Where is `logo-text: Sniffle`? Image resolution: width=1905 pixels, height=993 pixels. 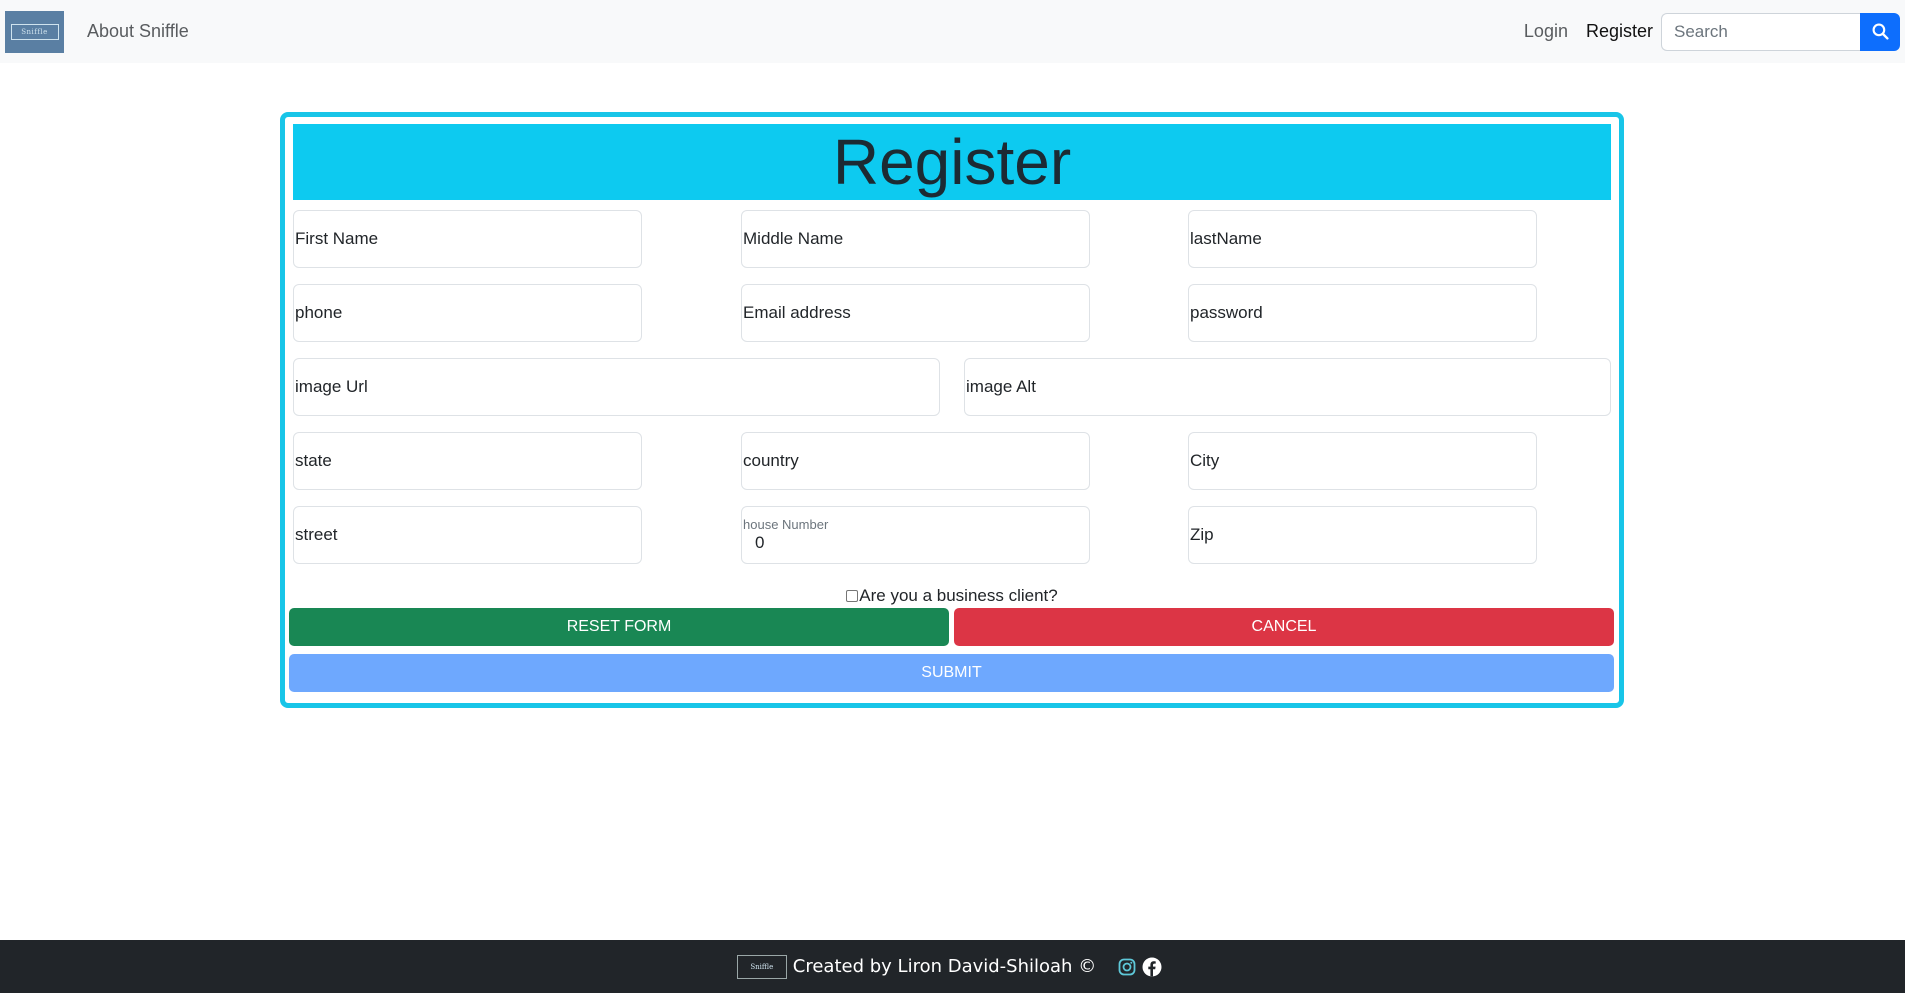
logo-text: Sniffle is located at coordinates (34, 31).